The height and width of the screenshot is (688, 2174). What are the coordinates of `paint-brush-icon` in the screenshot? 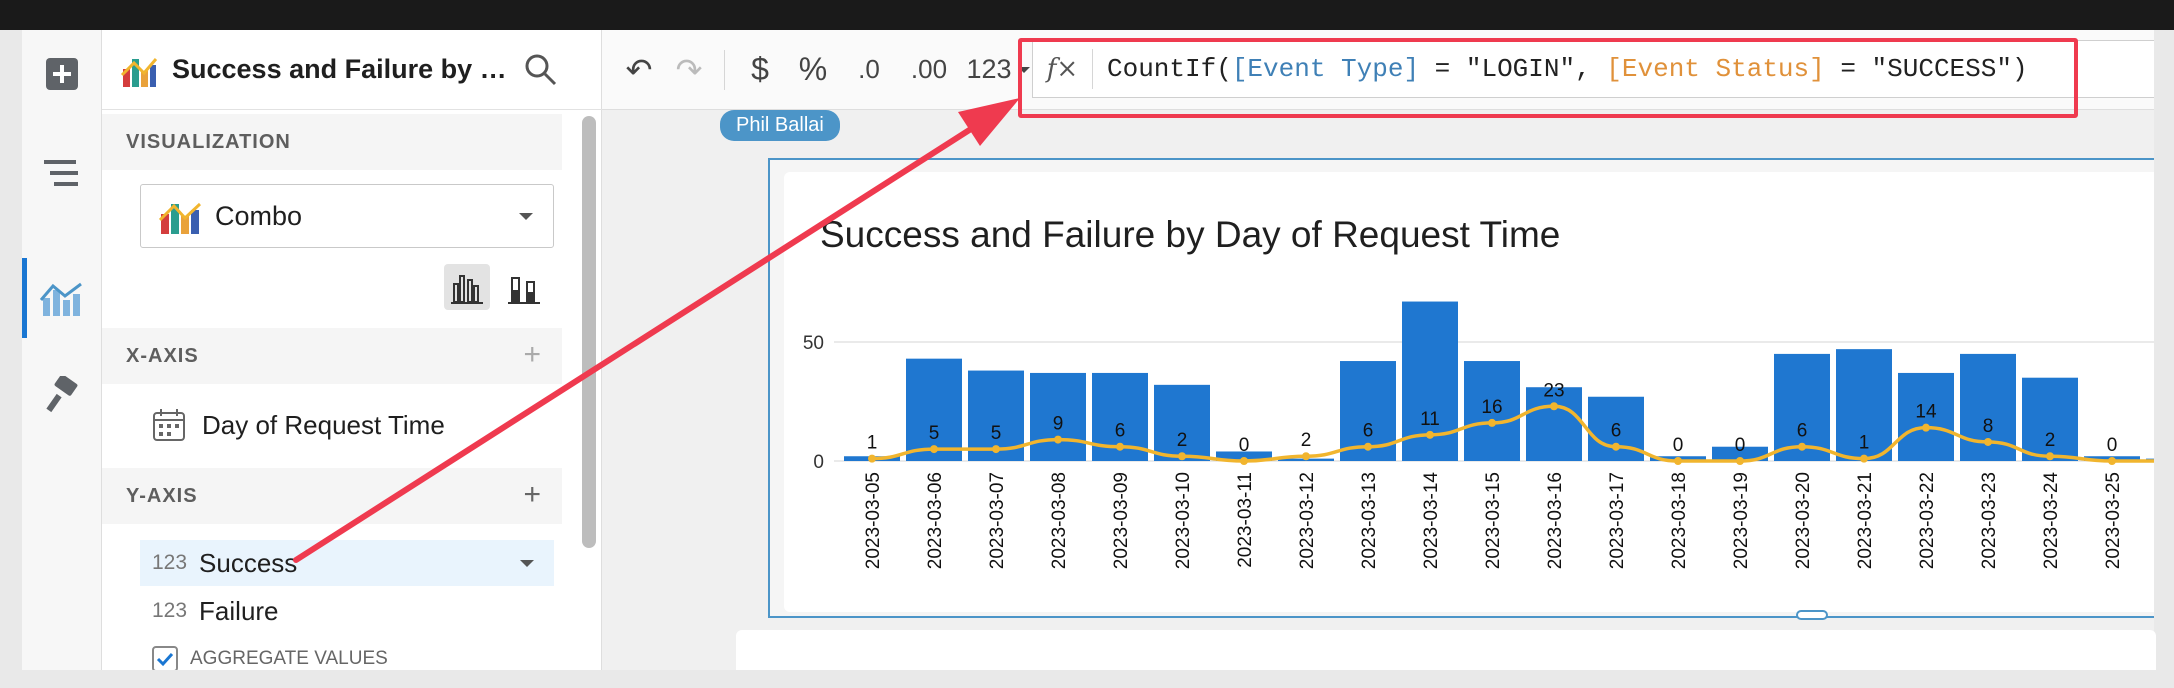 It's located at (62, 394).